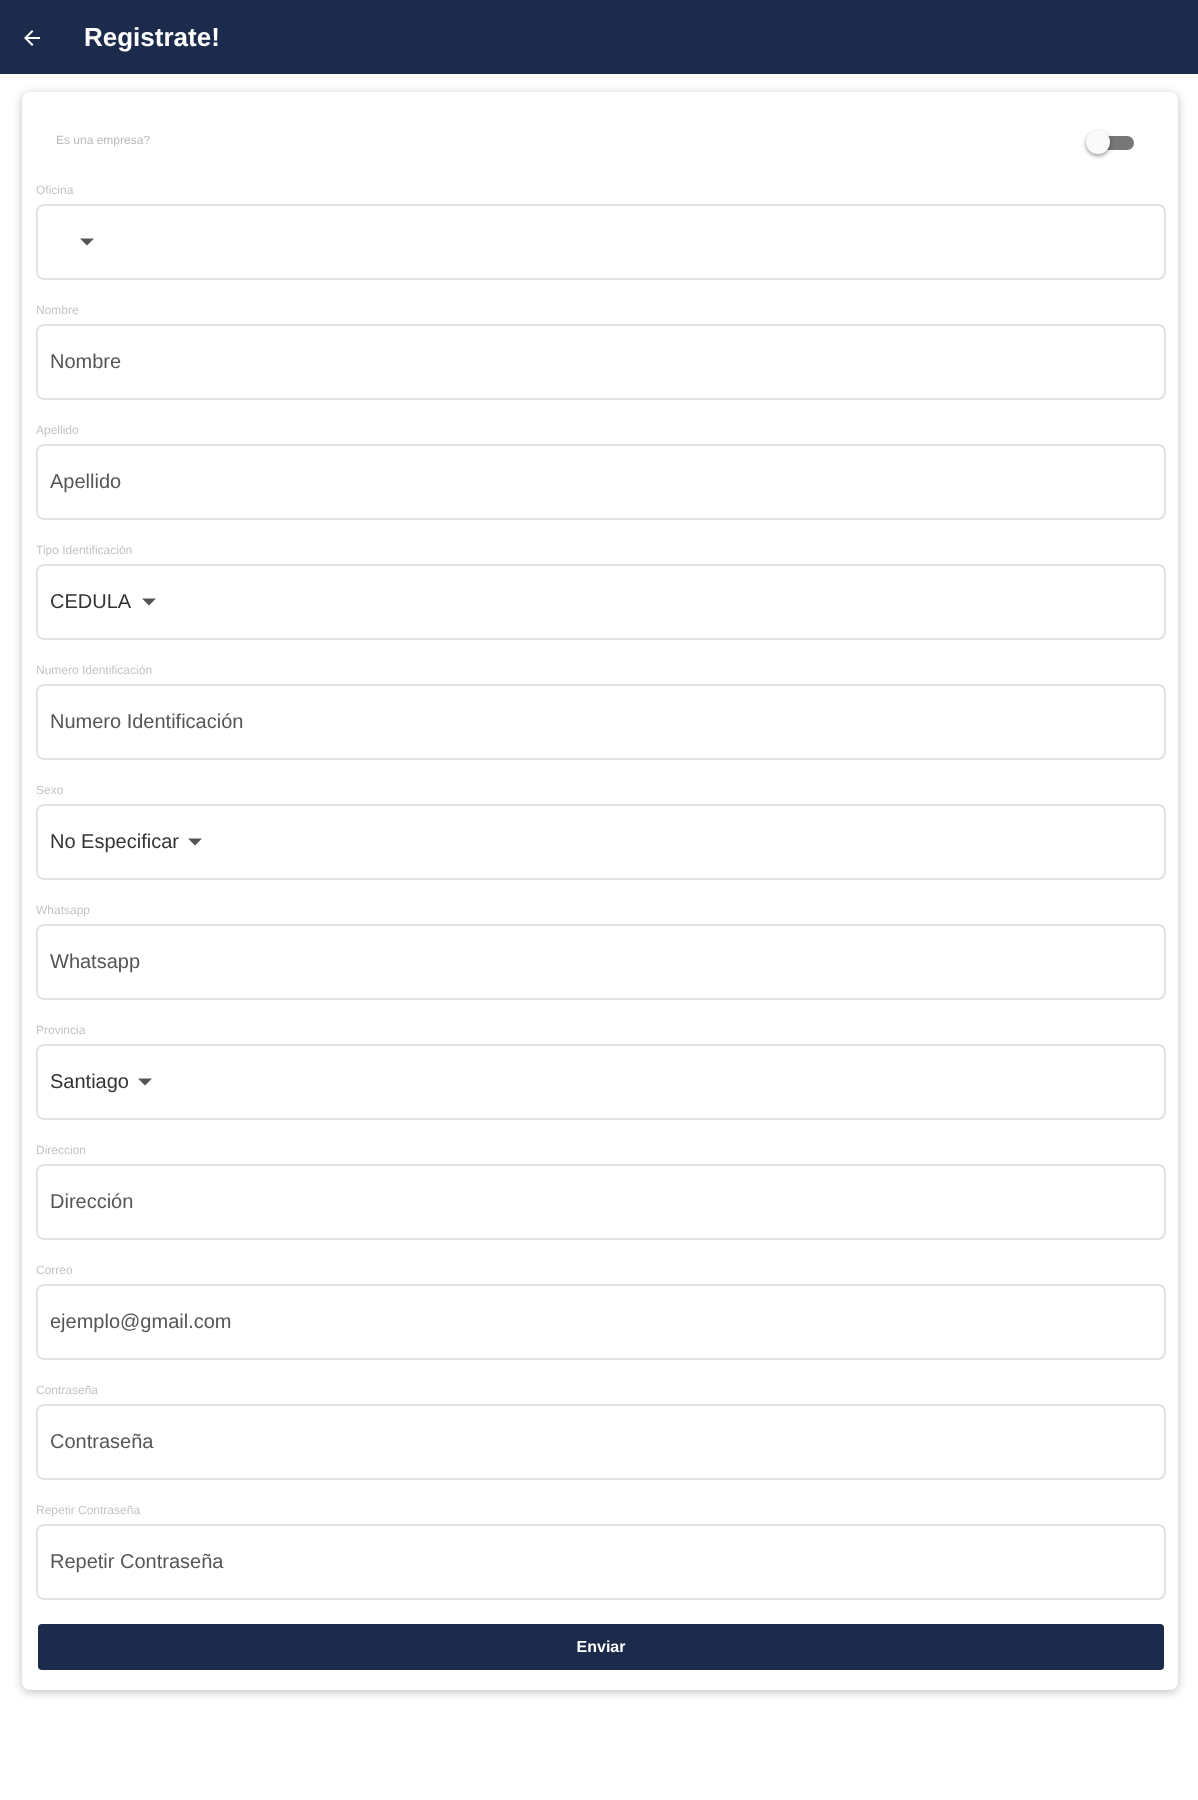 This screenshot has height=1800, width=1198. I want to click on dropdown-value: CEDULA, so click(91, 602).